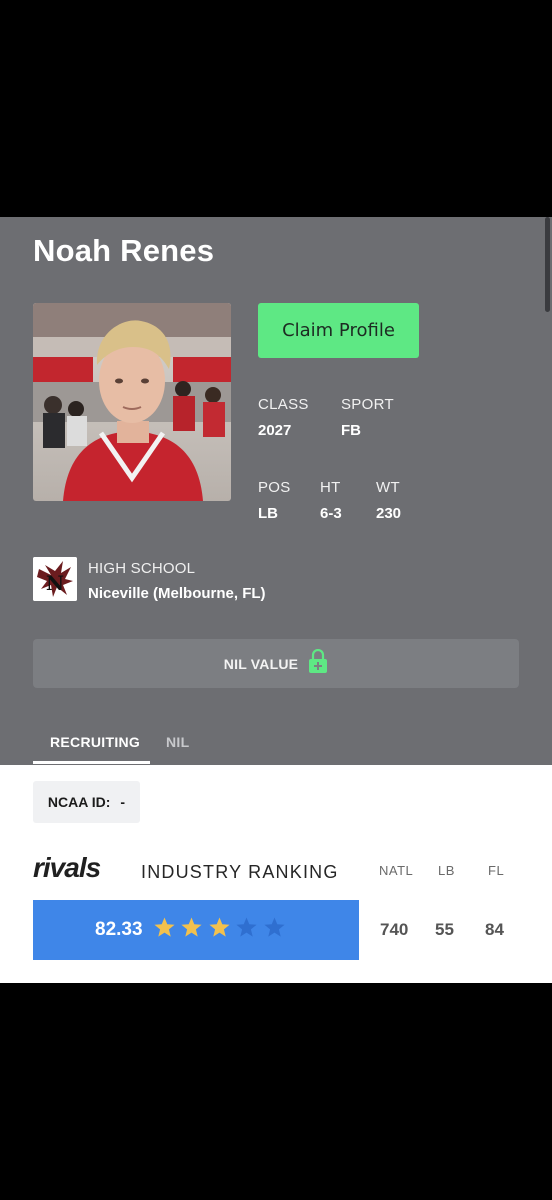 The image size is (552, 1200). I want to click on position-rank-value: 55, so click(444, 929).